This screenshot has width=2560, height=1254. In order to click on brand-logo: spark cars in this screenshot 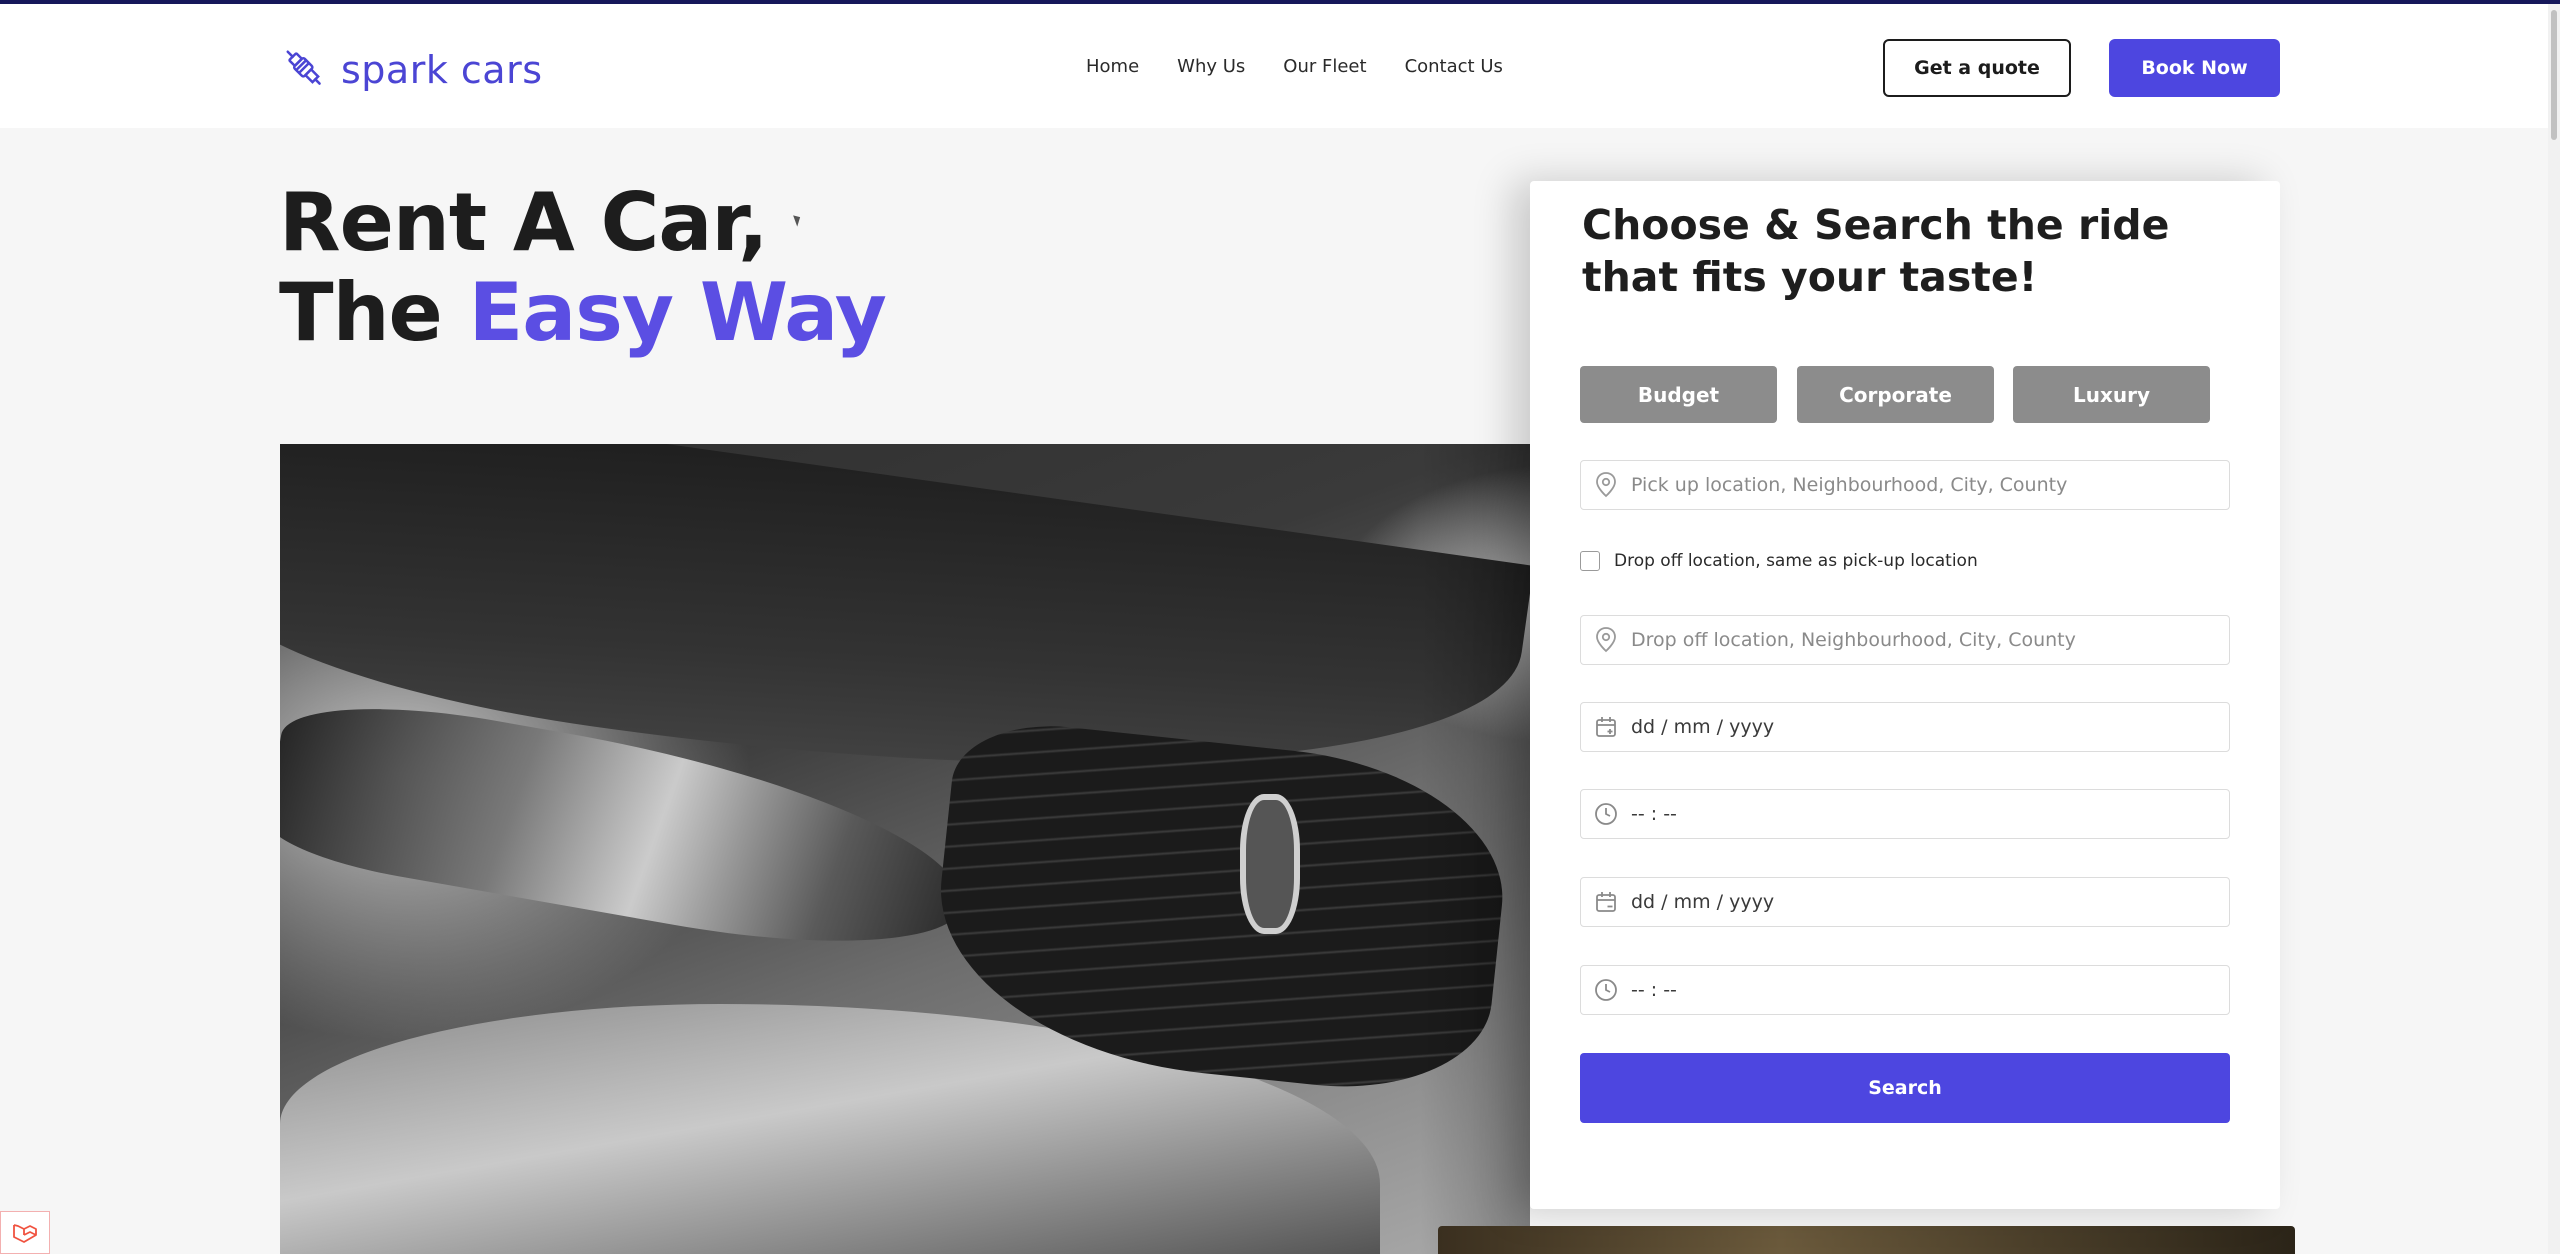, I will do `click(411, 70)`.